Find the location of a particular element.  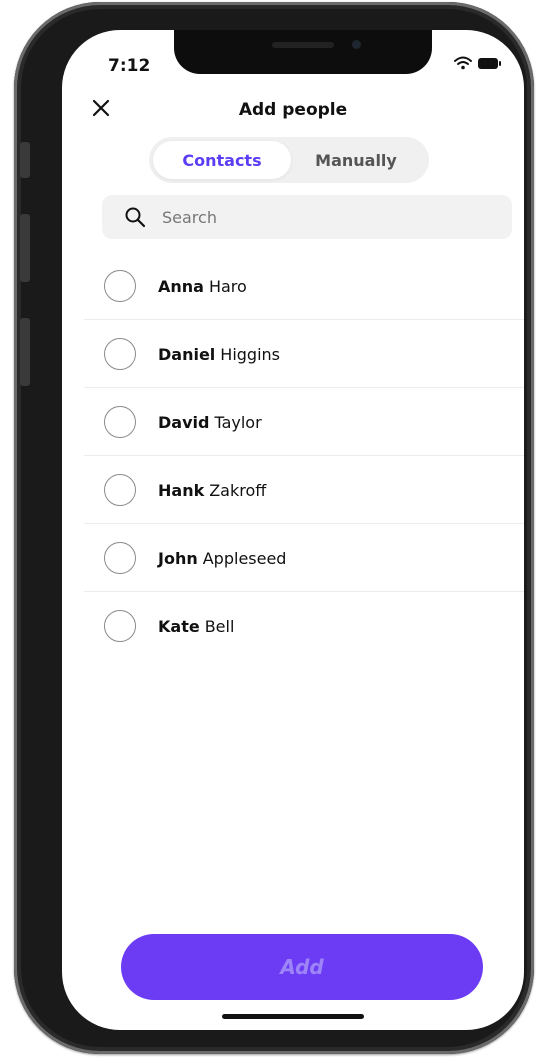

contact-last-name: Higgins is located at coordinates (250, 354).